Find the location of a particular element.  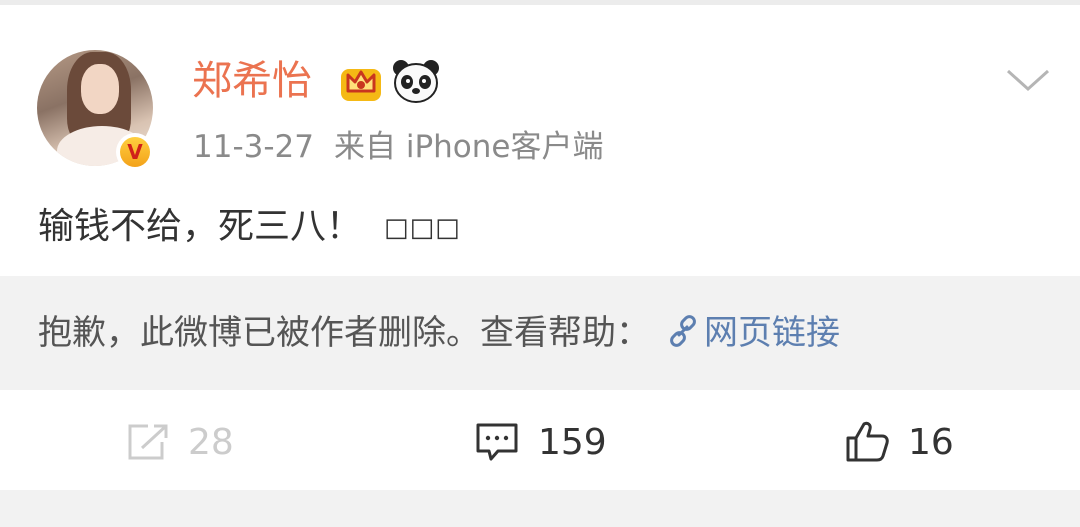

chevron-down-icon is located at coordinates (1028, 80).